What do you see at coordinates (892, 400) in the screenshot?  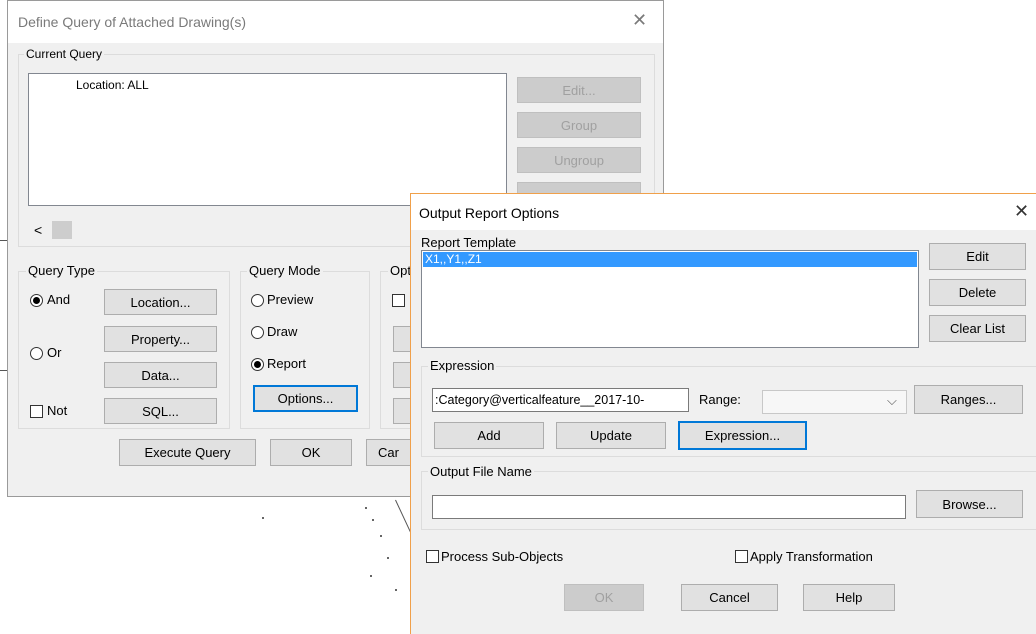 I see `chevron-down-icon: ⌵` at bounding box center [892, 400].